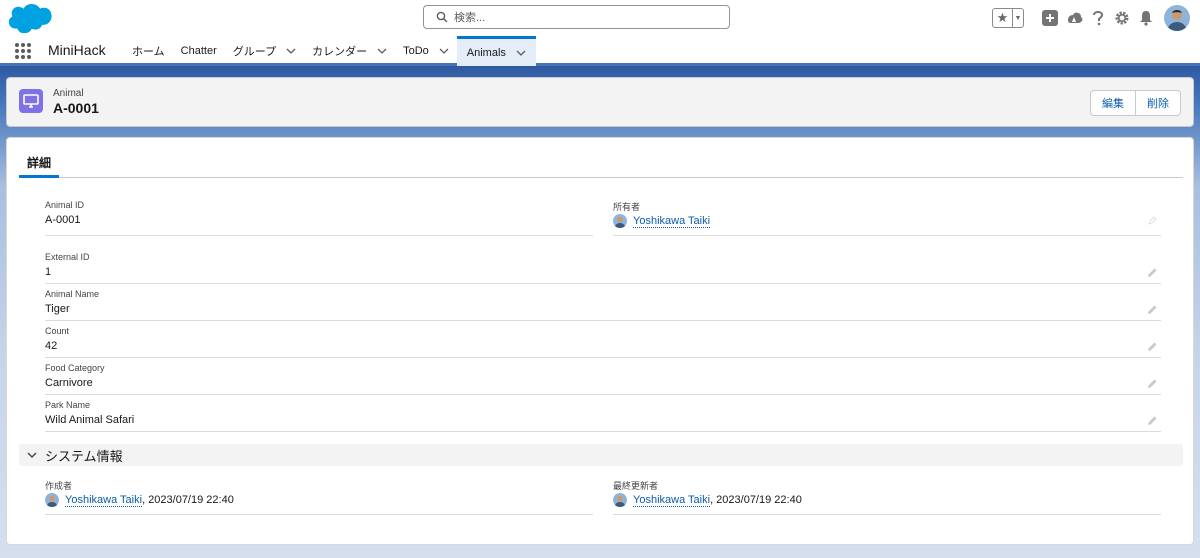  I want to click on nav-items: ホーム Chatter グループ カレンダー ToDo Animals, so click(330, 51).